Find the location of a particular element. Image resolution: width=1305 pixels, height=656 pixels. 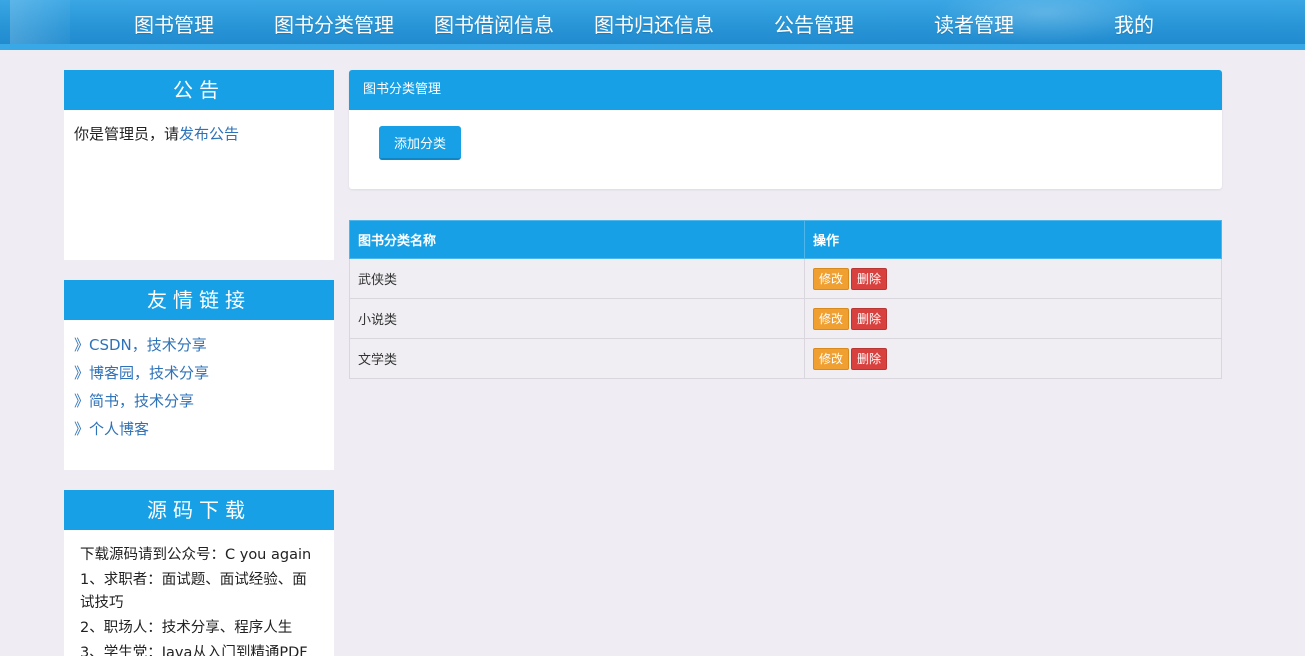

source-download-title: 源码下载 is located at coordinates (199, 510).